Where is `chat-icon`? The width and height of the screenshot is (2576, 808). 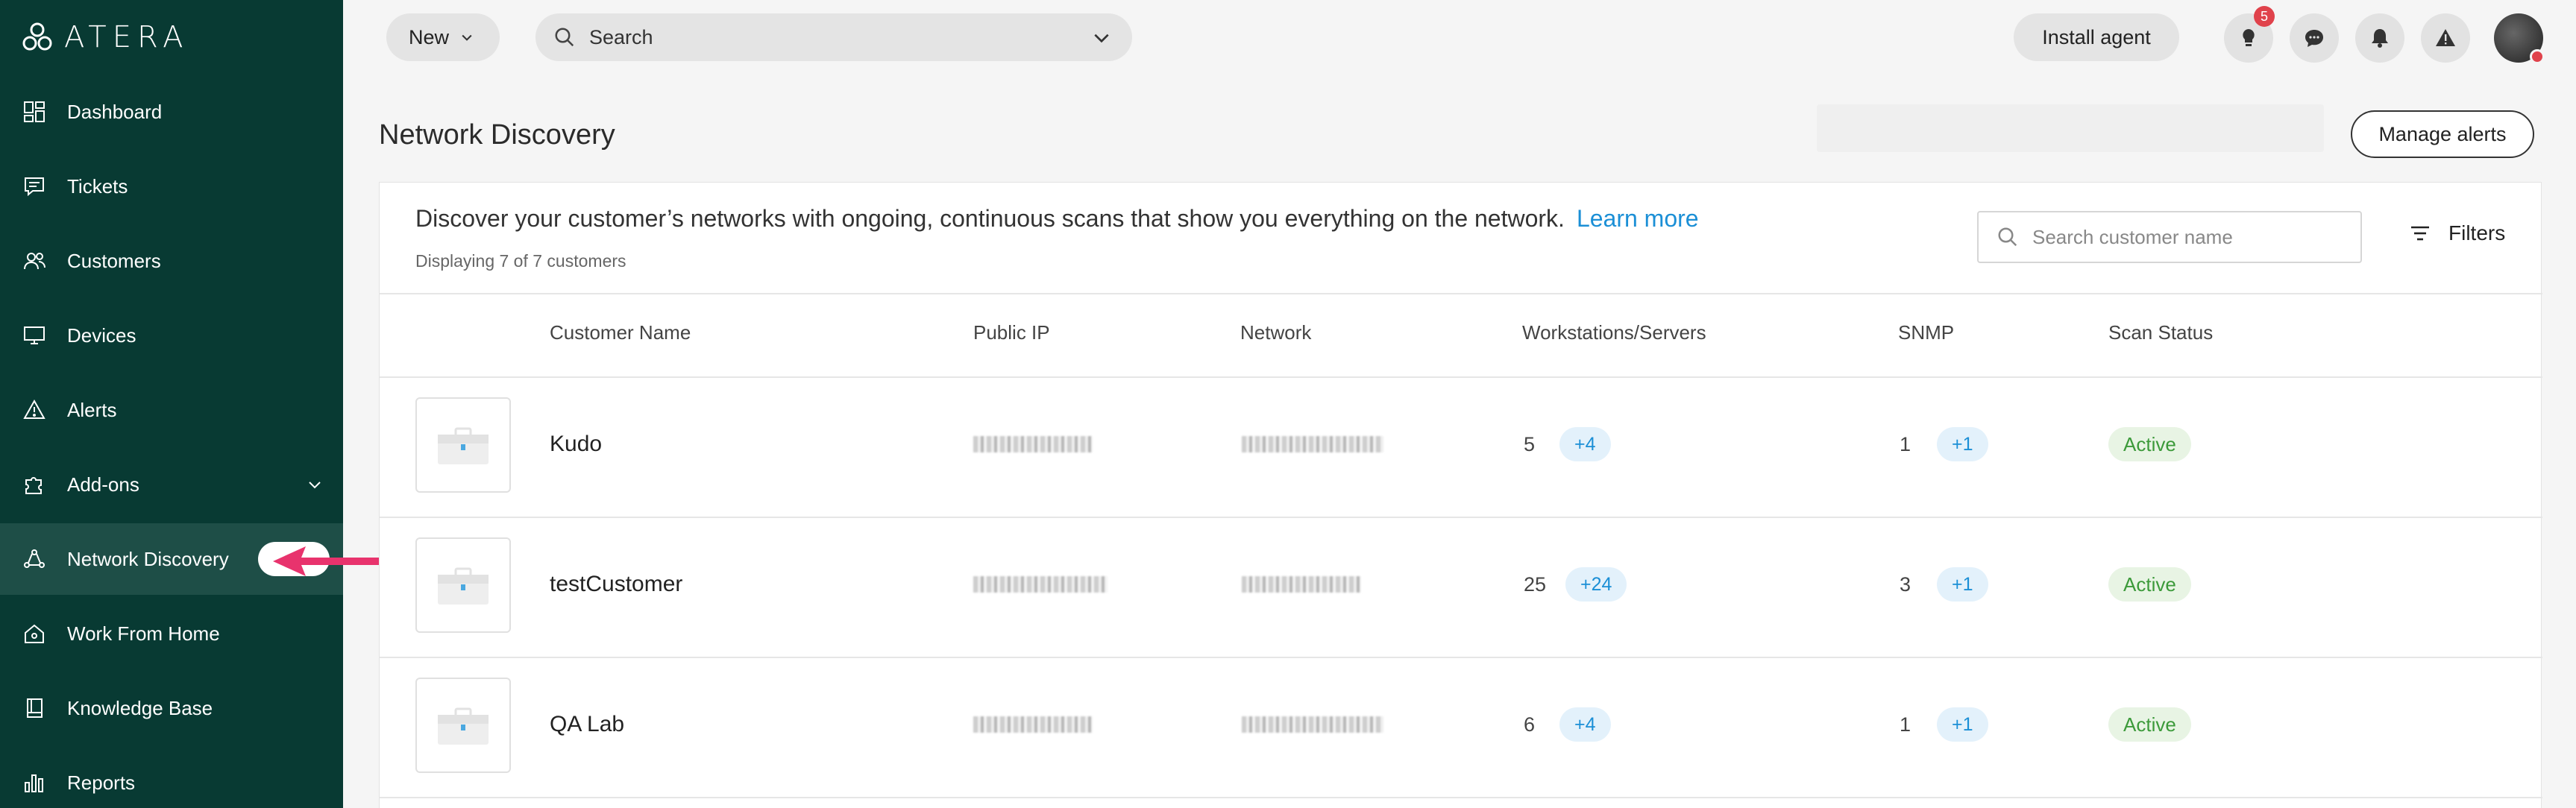 chat-icon is located at coordinates (2314, 38).